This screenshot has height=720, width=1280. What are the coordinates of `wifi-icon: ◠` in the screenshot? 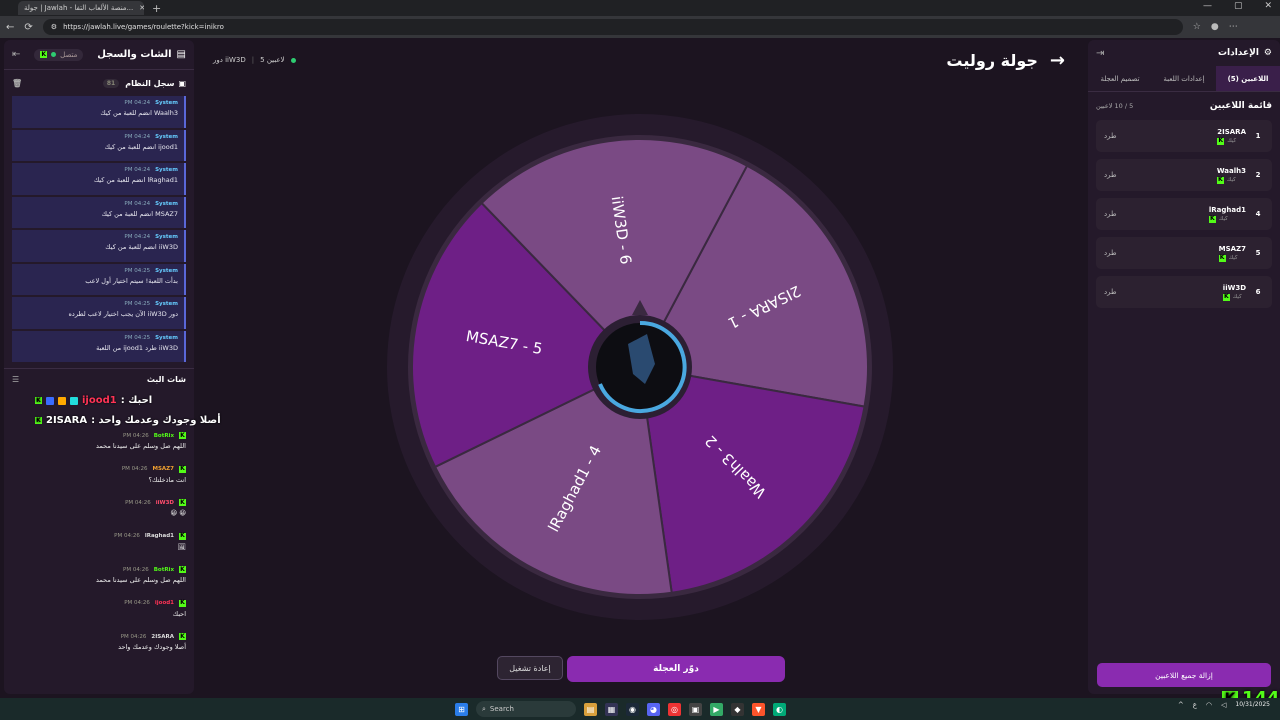 It's located at (1209, 705).